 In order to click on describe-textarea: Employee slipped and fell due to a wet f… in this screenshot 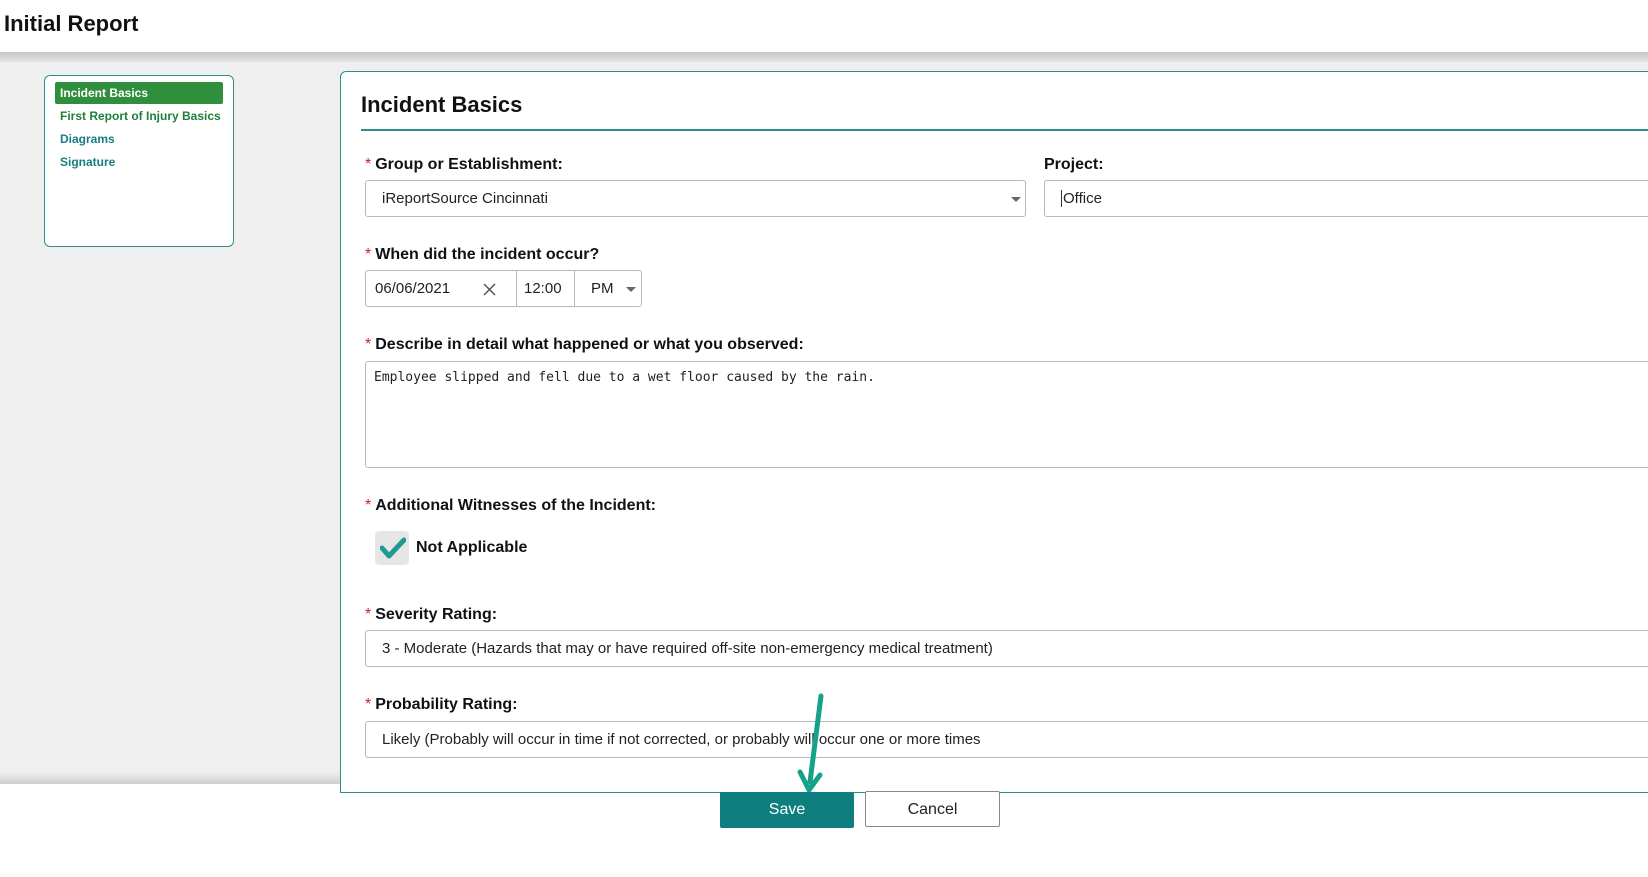, I will do `click(1006, 414)`.